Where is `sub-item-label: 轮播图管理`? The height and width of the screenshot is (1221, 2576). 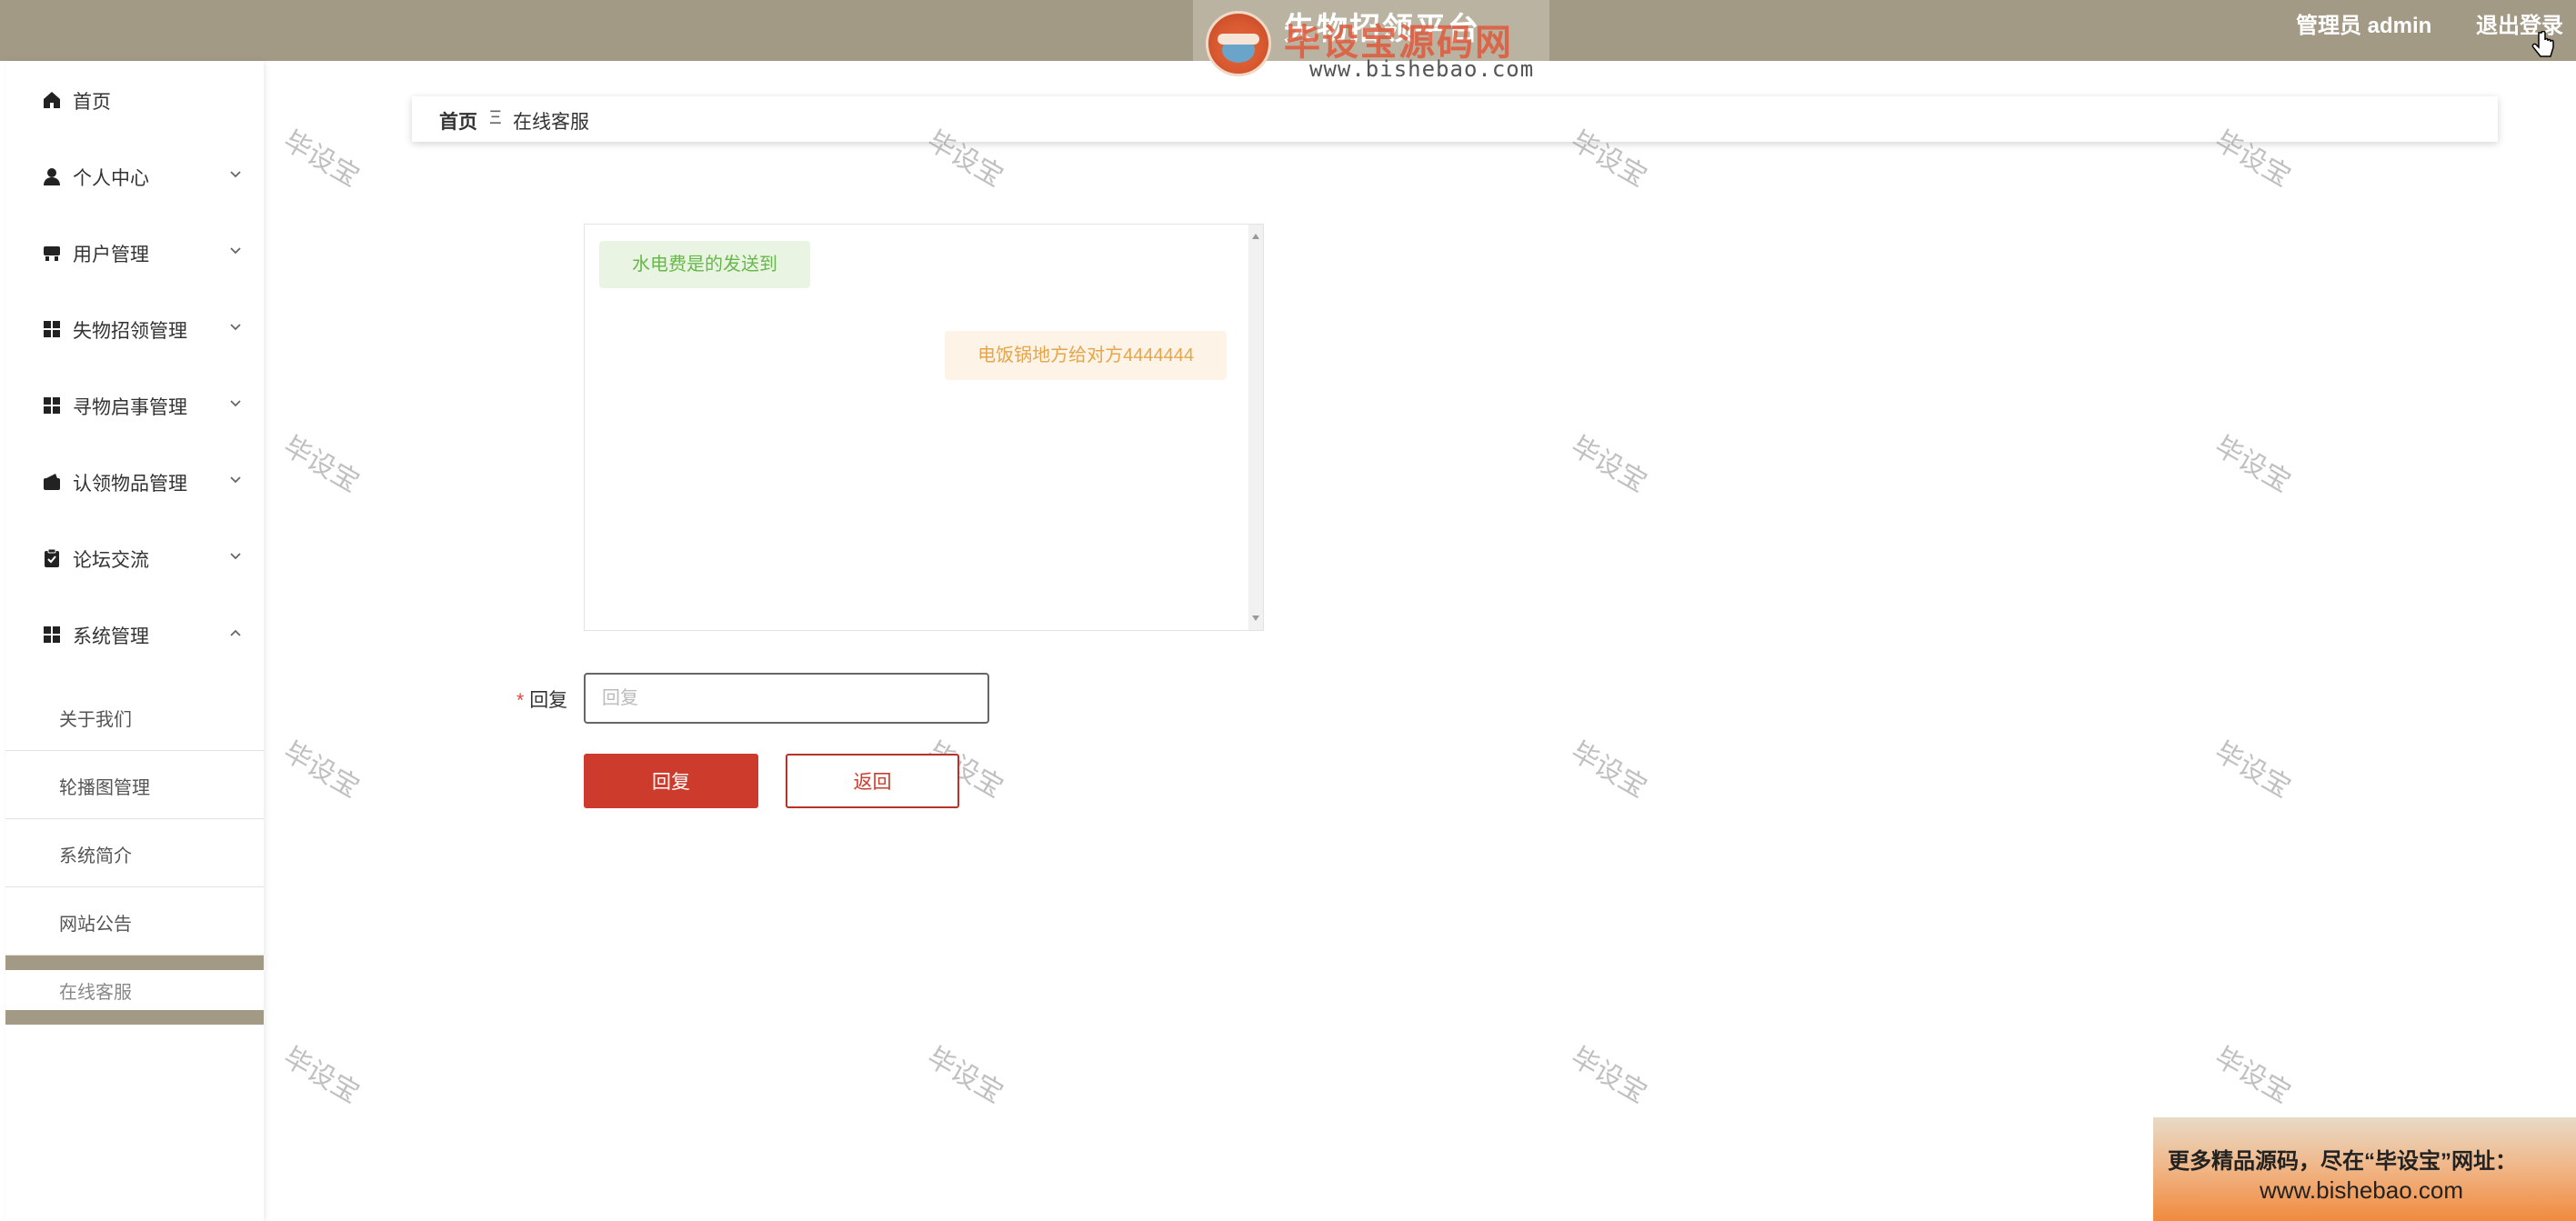 sub-item-label: 轮播图管理 is located at coordinates (105, 788).